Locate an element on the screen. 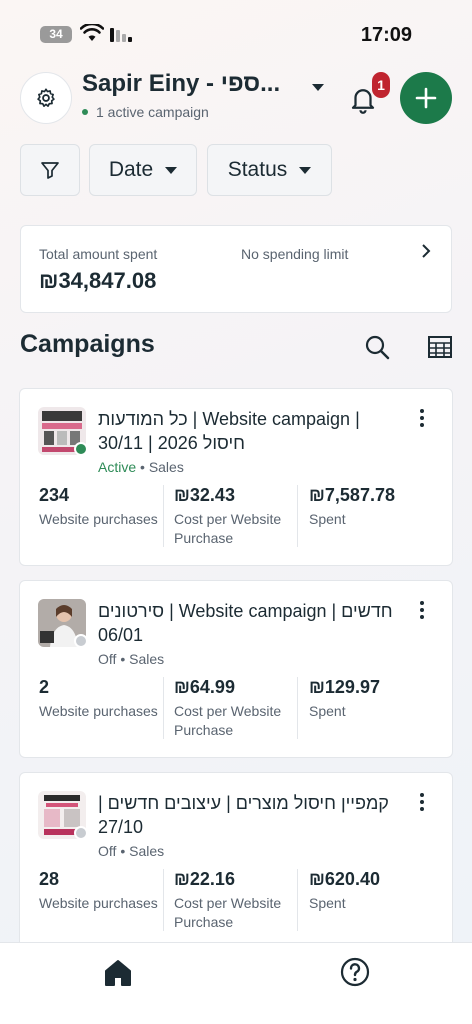 The image size is (472, 1024). metric-spent: ₪620.40 Spent is located at coordinates (371, 891).